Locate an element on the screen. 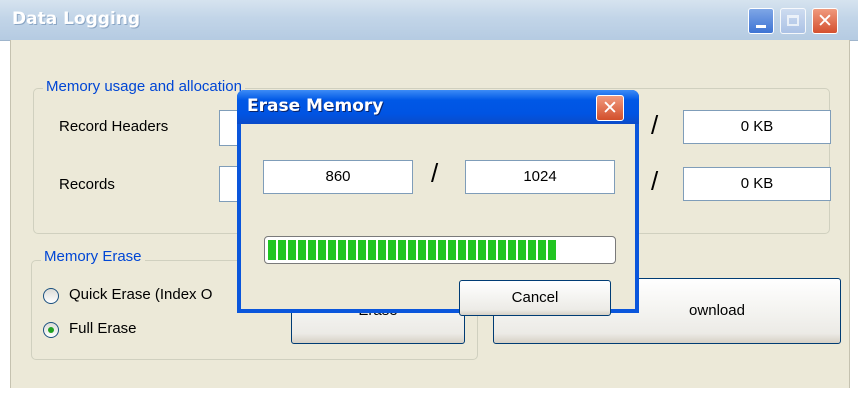 Image resolution: width=858 pixels, height=393 pixels. erase-progress-bar is located at coordinates (440, 250).